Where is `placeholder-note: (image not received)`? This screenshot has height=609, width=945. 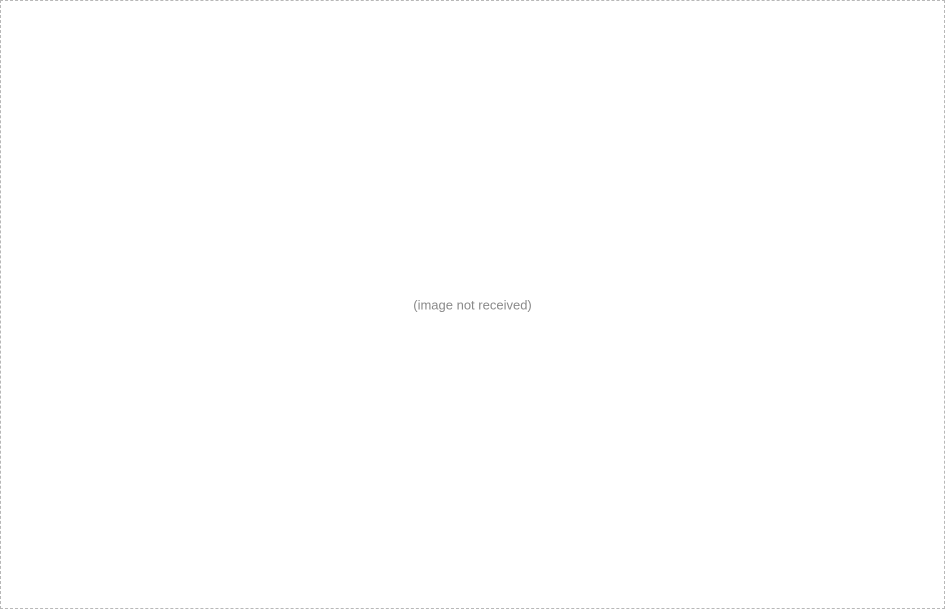
placeholder-note: (image not received) is located at coordinates (472, 304).